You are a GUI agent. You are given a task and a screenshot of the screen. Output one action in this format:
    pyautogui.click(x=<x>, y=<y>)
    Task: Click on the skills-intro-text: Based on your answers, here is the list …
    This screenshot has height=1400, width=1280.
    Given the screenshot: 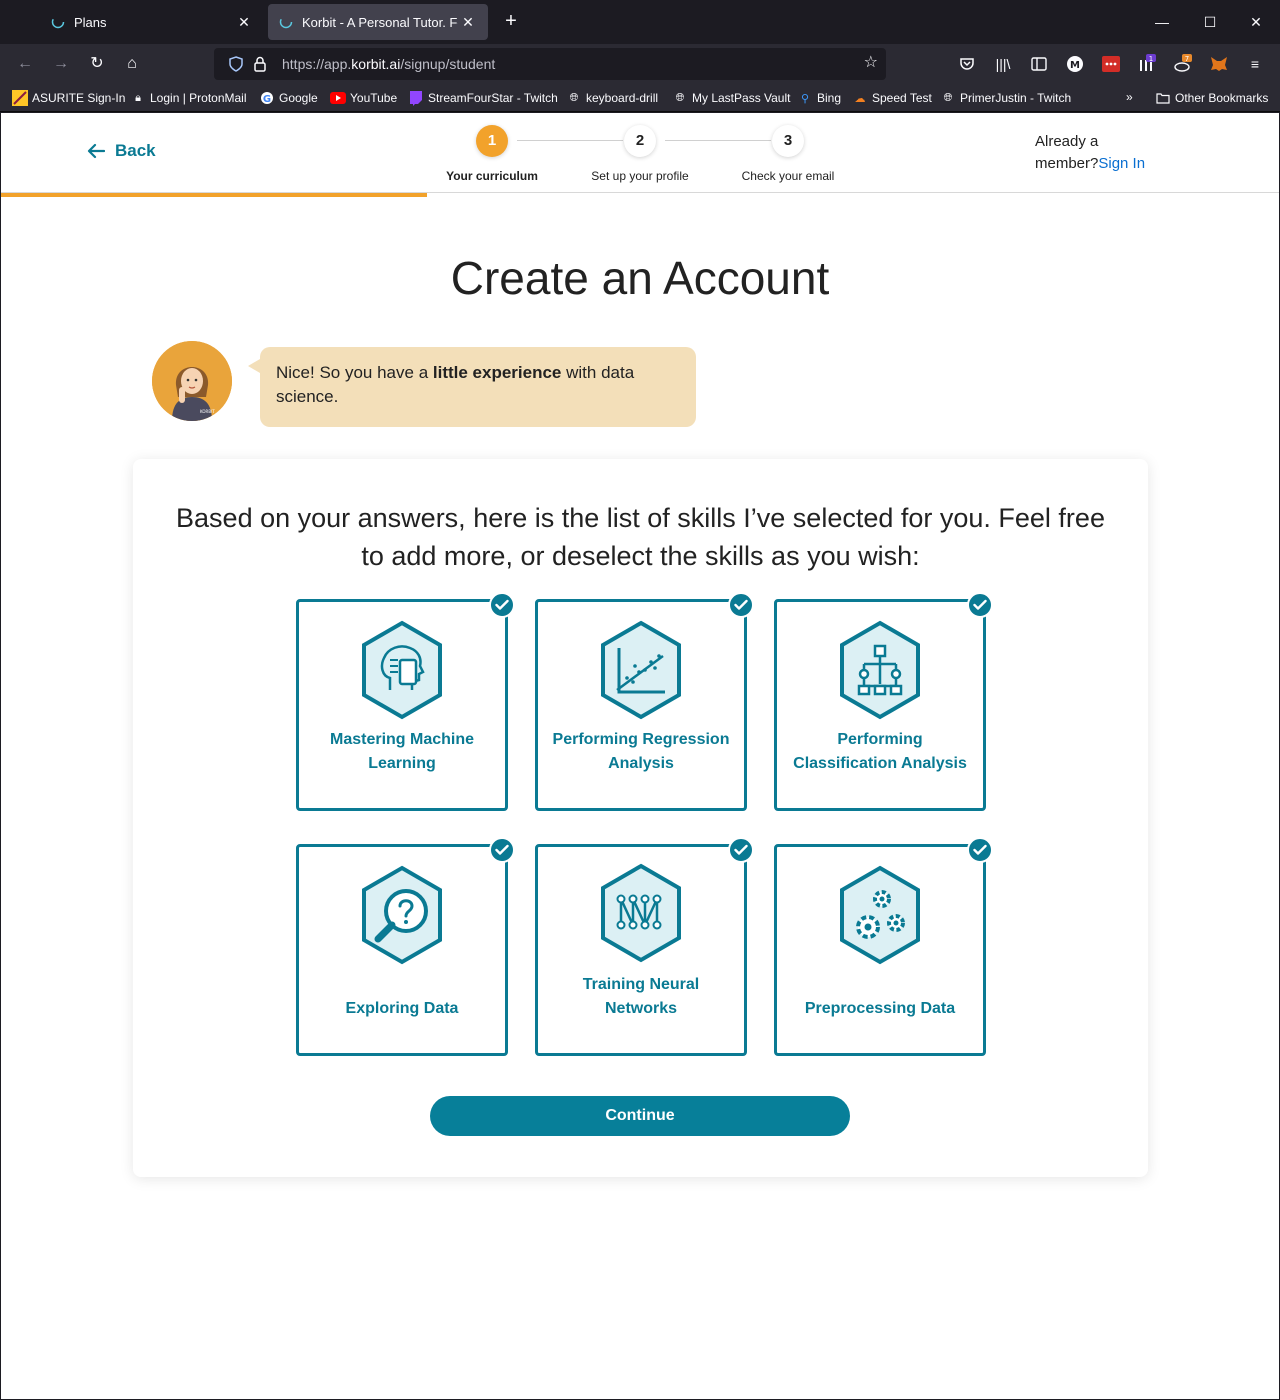 What is the action you would take?
    pyautogui.click(x=640, y=537)
    